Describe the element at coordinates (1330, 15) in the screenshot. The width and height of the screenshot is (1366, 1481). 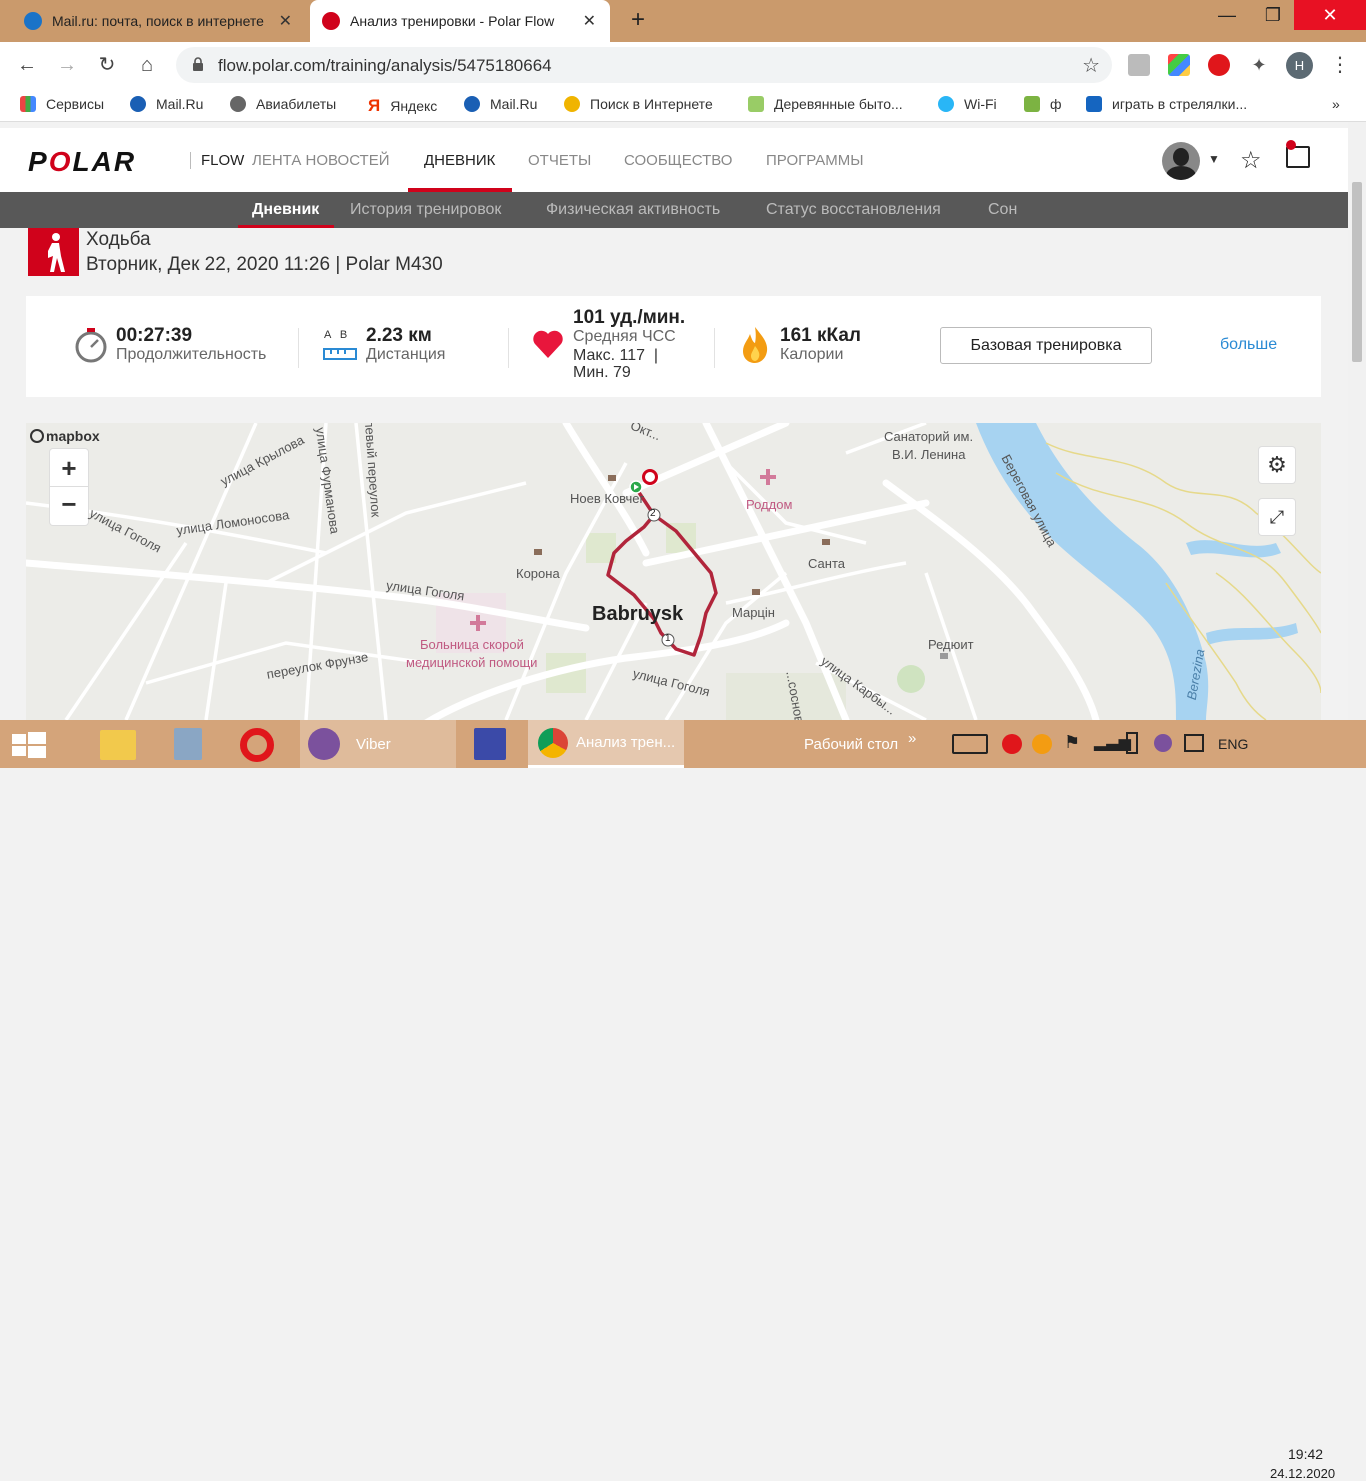
I see `close-window-icon: ✕` at that location.